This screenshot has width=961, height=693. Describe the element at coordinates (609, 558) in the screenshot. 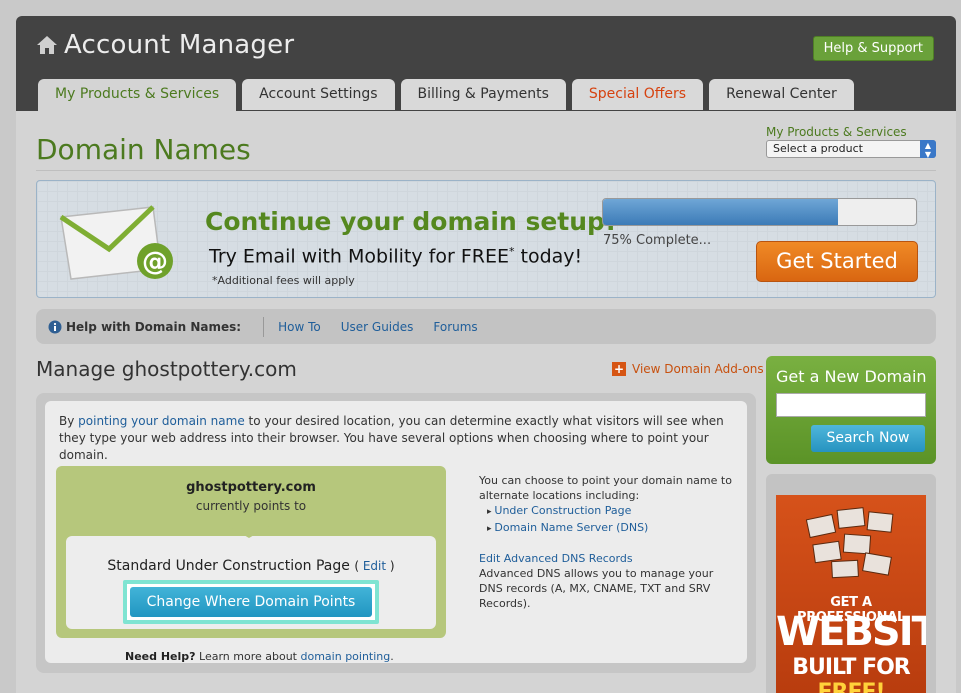

I see `advanced-dns-link: Edit Advanced DNS Records` at that location.